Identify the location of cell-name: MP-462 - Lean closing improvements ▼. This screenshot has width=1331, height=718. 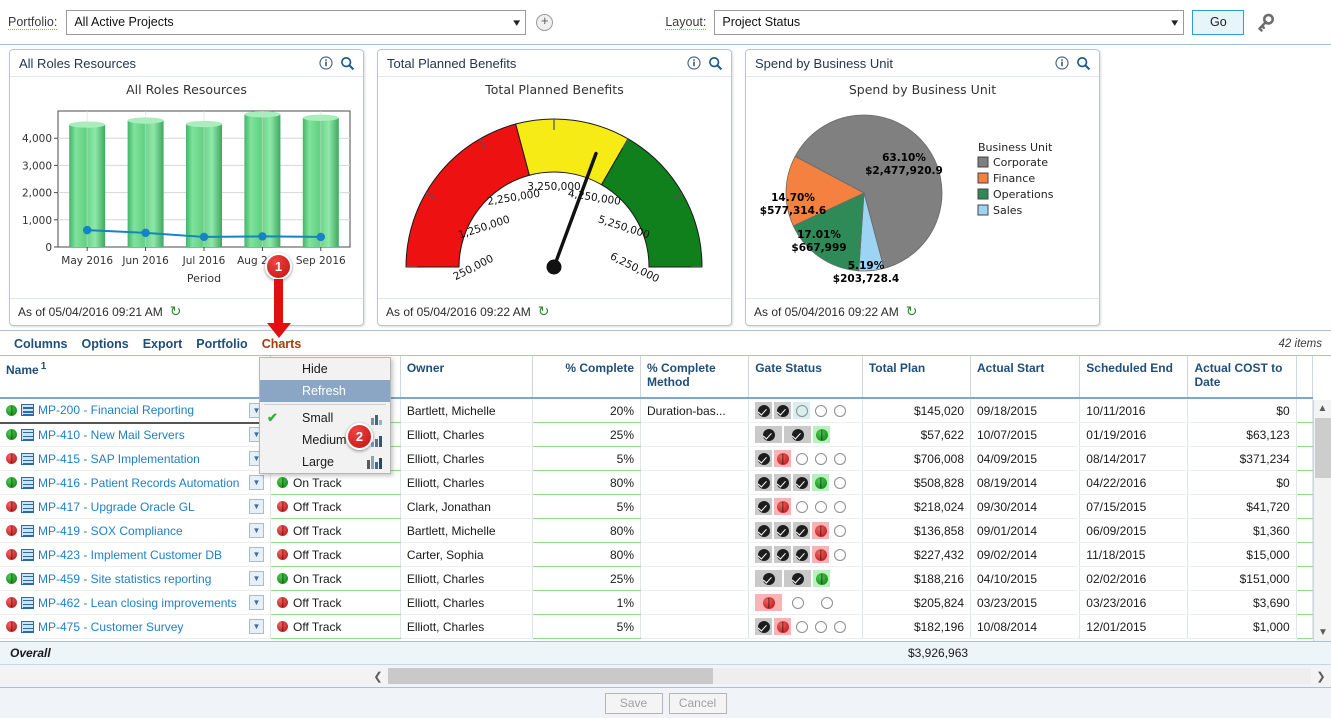
(135, 602).